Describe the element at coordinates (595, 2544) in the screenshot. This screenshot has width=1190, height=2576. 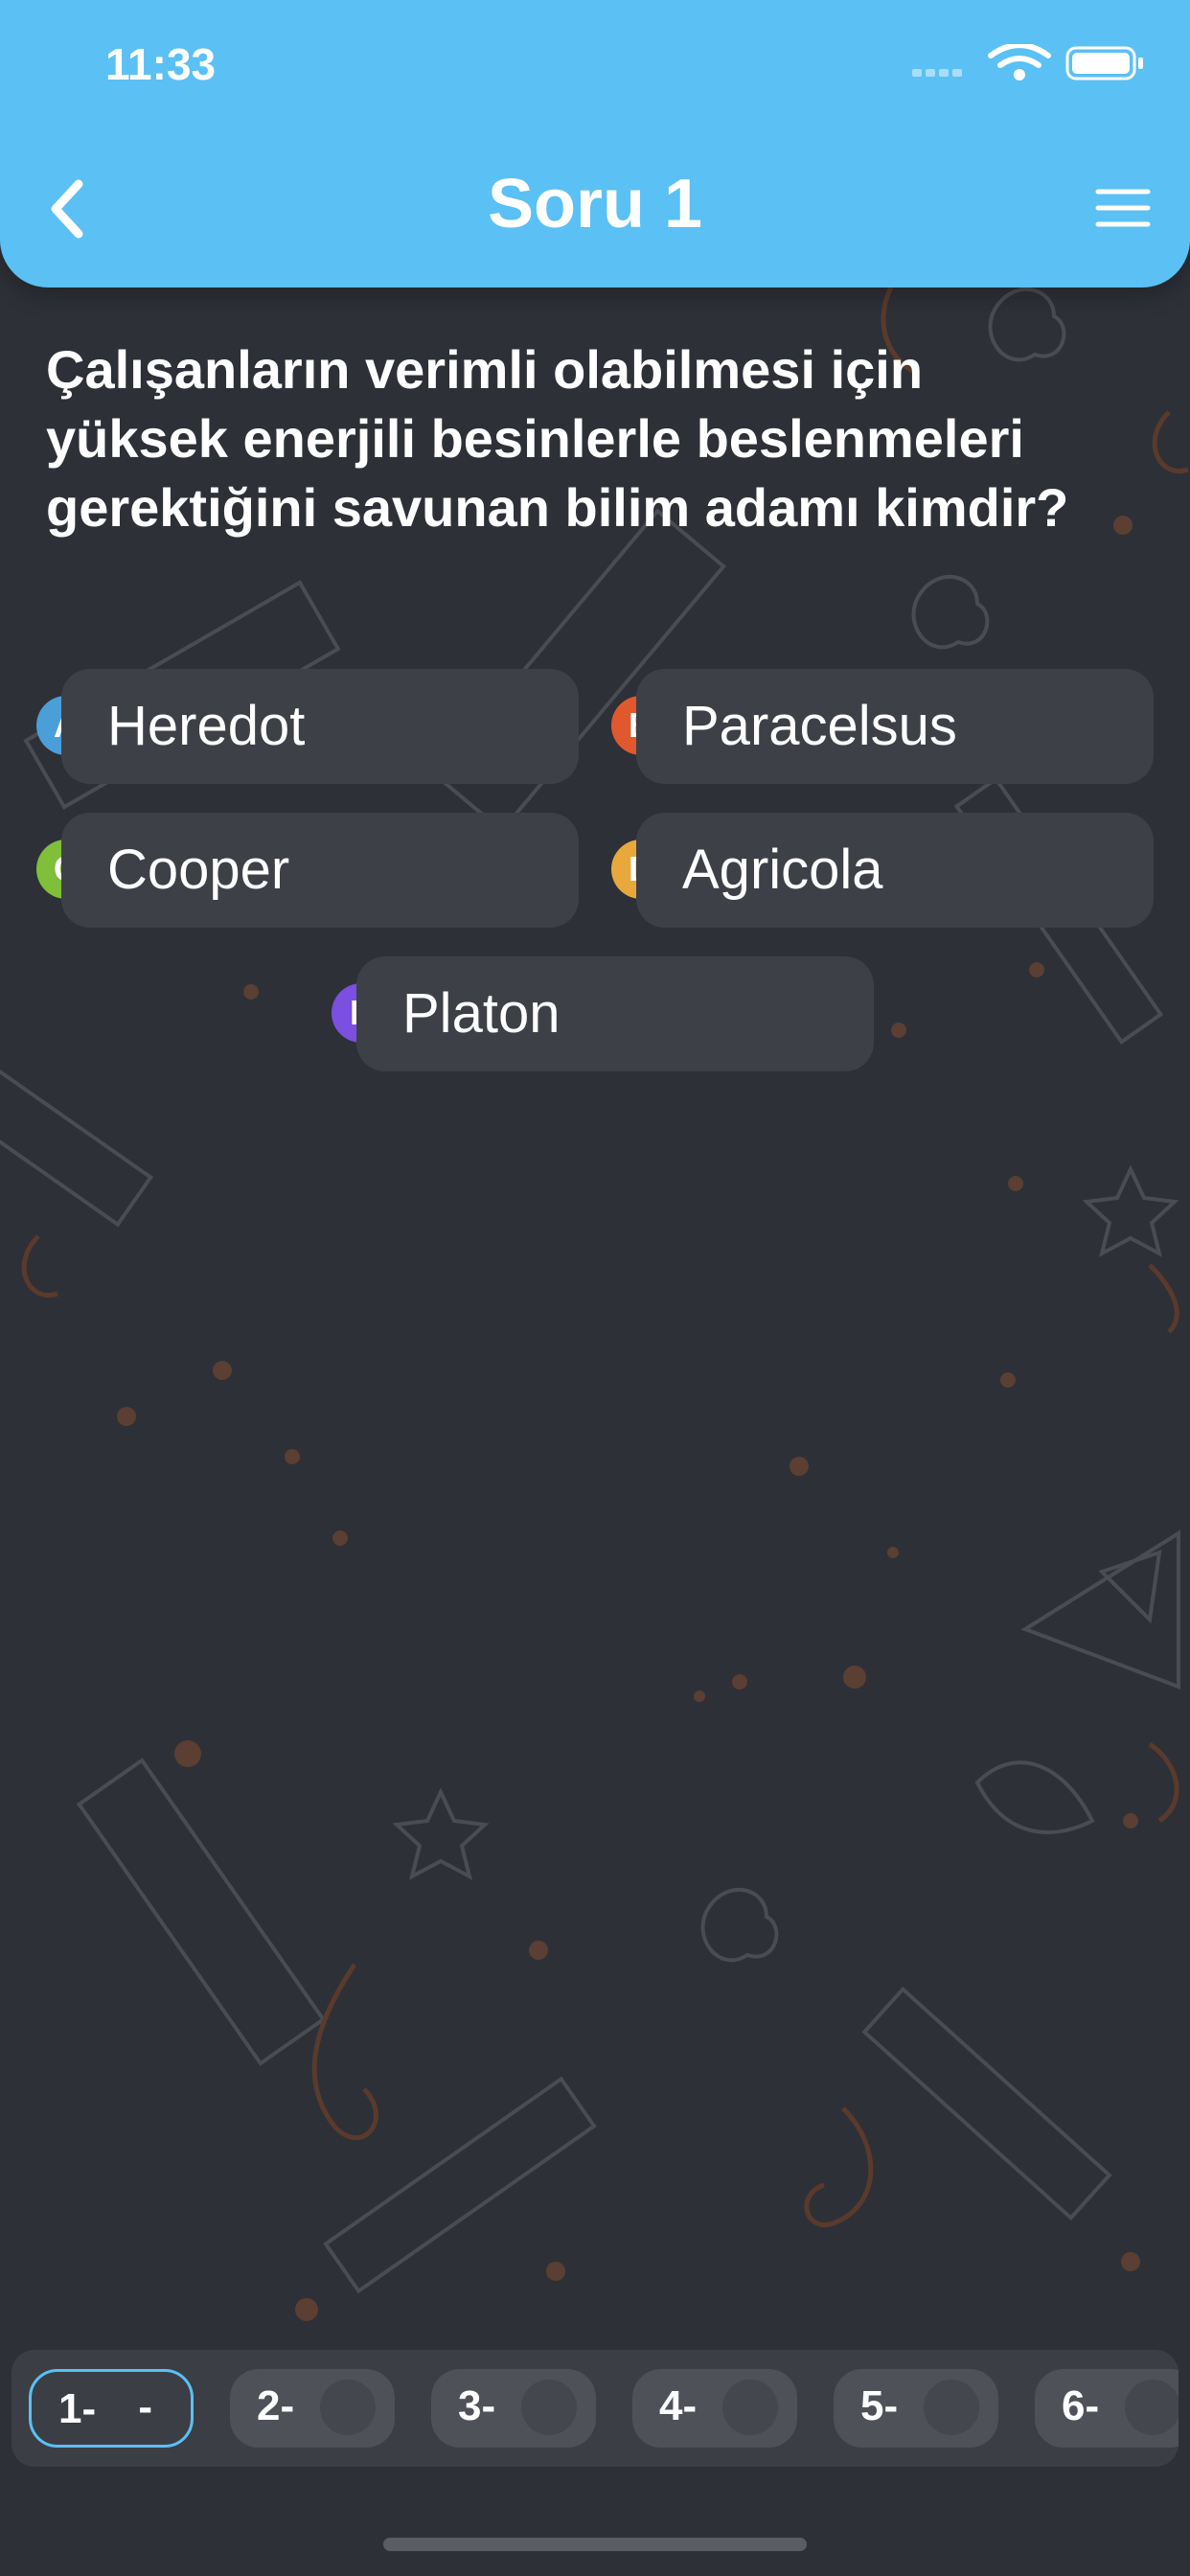
I see `home-indicator` at that location.